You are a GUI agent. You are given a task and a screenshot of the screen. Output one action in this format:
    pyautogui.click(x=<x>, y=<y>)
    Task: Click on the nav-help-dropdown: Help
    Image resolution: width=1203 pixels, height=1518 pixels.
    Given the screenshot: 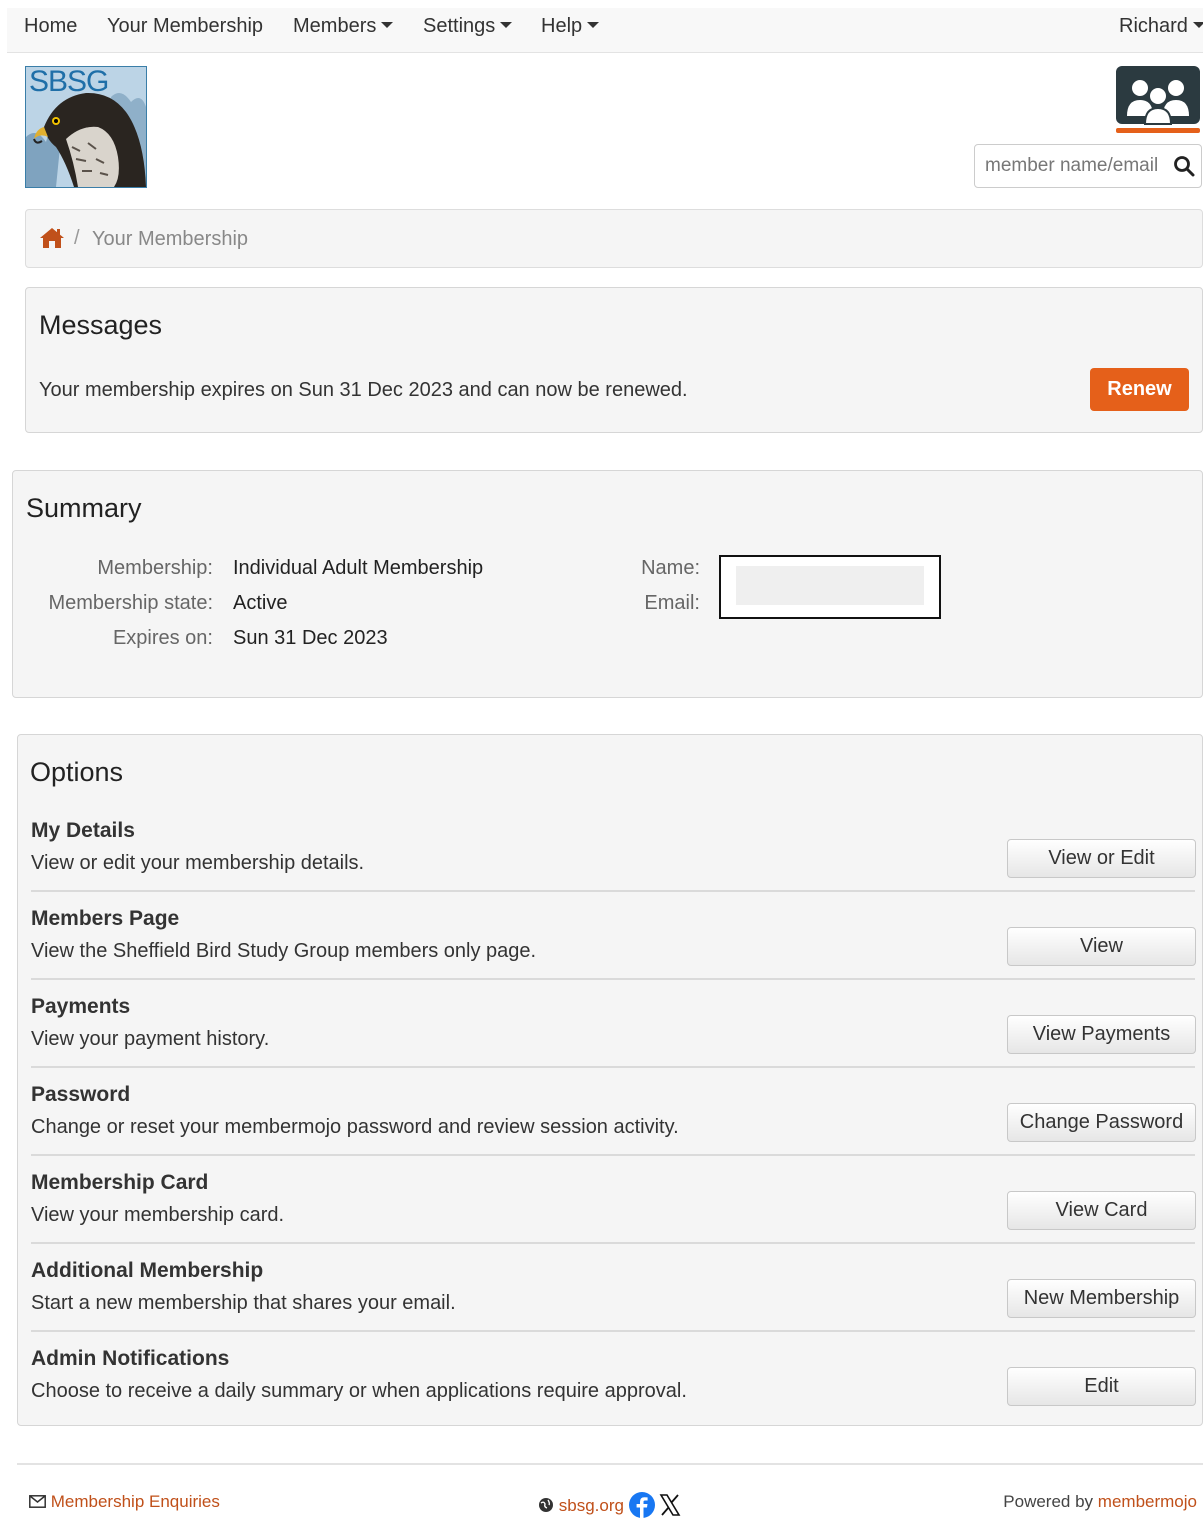 What is the action you would take?
    pyautogui.click(x=570, y=30)
    